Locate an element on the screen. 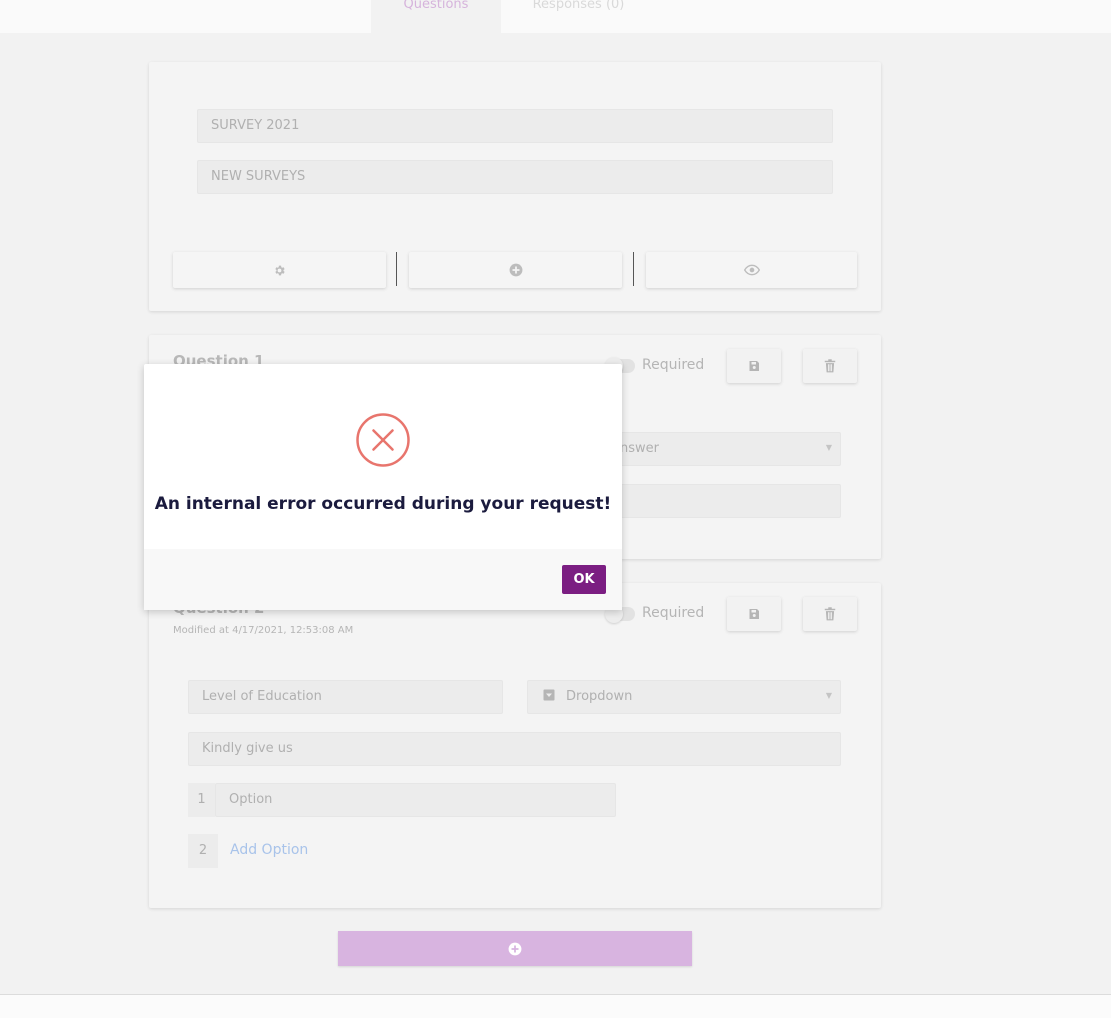 This screenshot has height=1018, width=1111. eye-icon is located at coordinates (751, 270).